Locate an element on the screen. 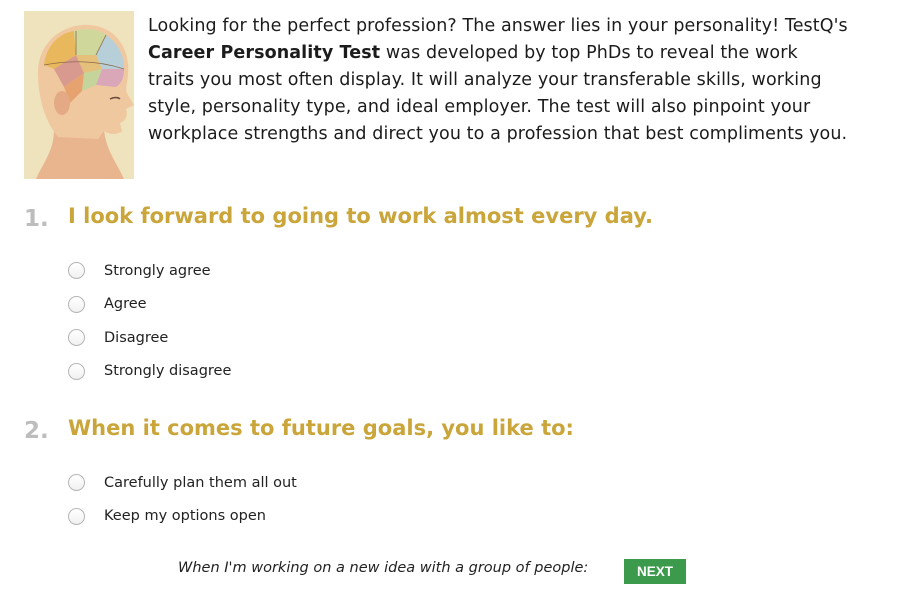 The height and width of the screenshot is (594, 900). option-disagree: Disagree is located at coordinates (149, 338).